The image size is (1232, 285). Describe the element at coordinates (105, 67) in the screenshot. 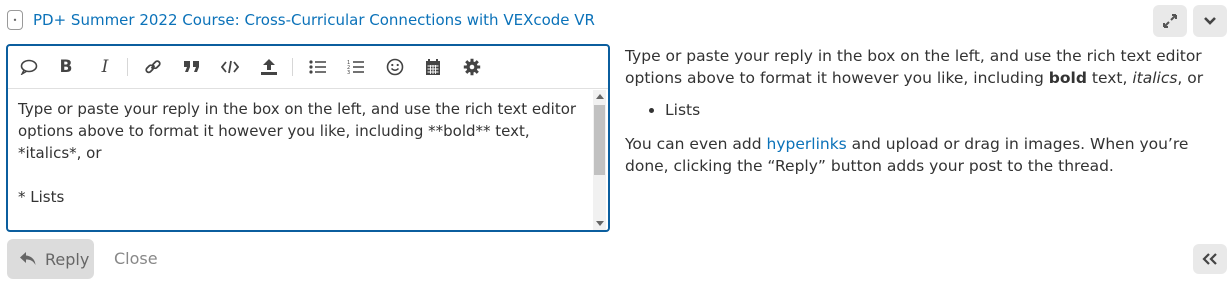

I see `italic-icon: I` at that location.